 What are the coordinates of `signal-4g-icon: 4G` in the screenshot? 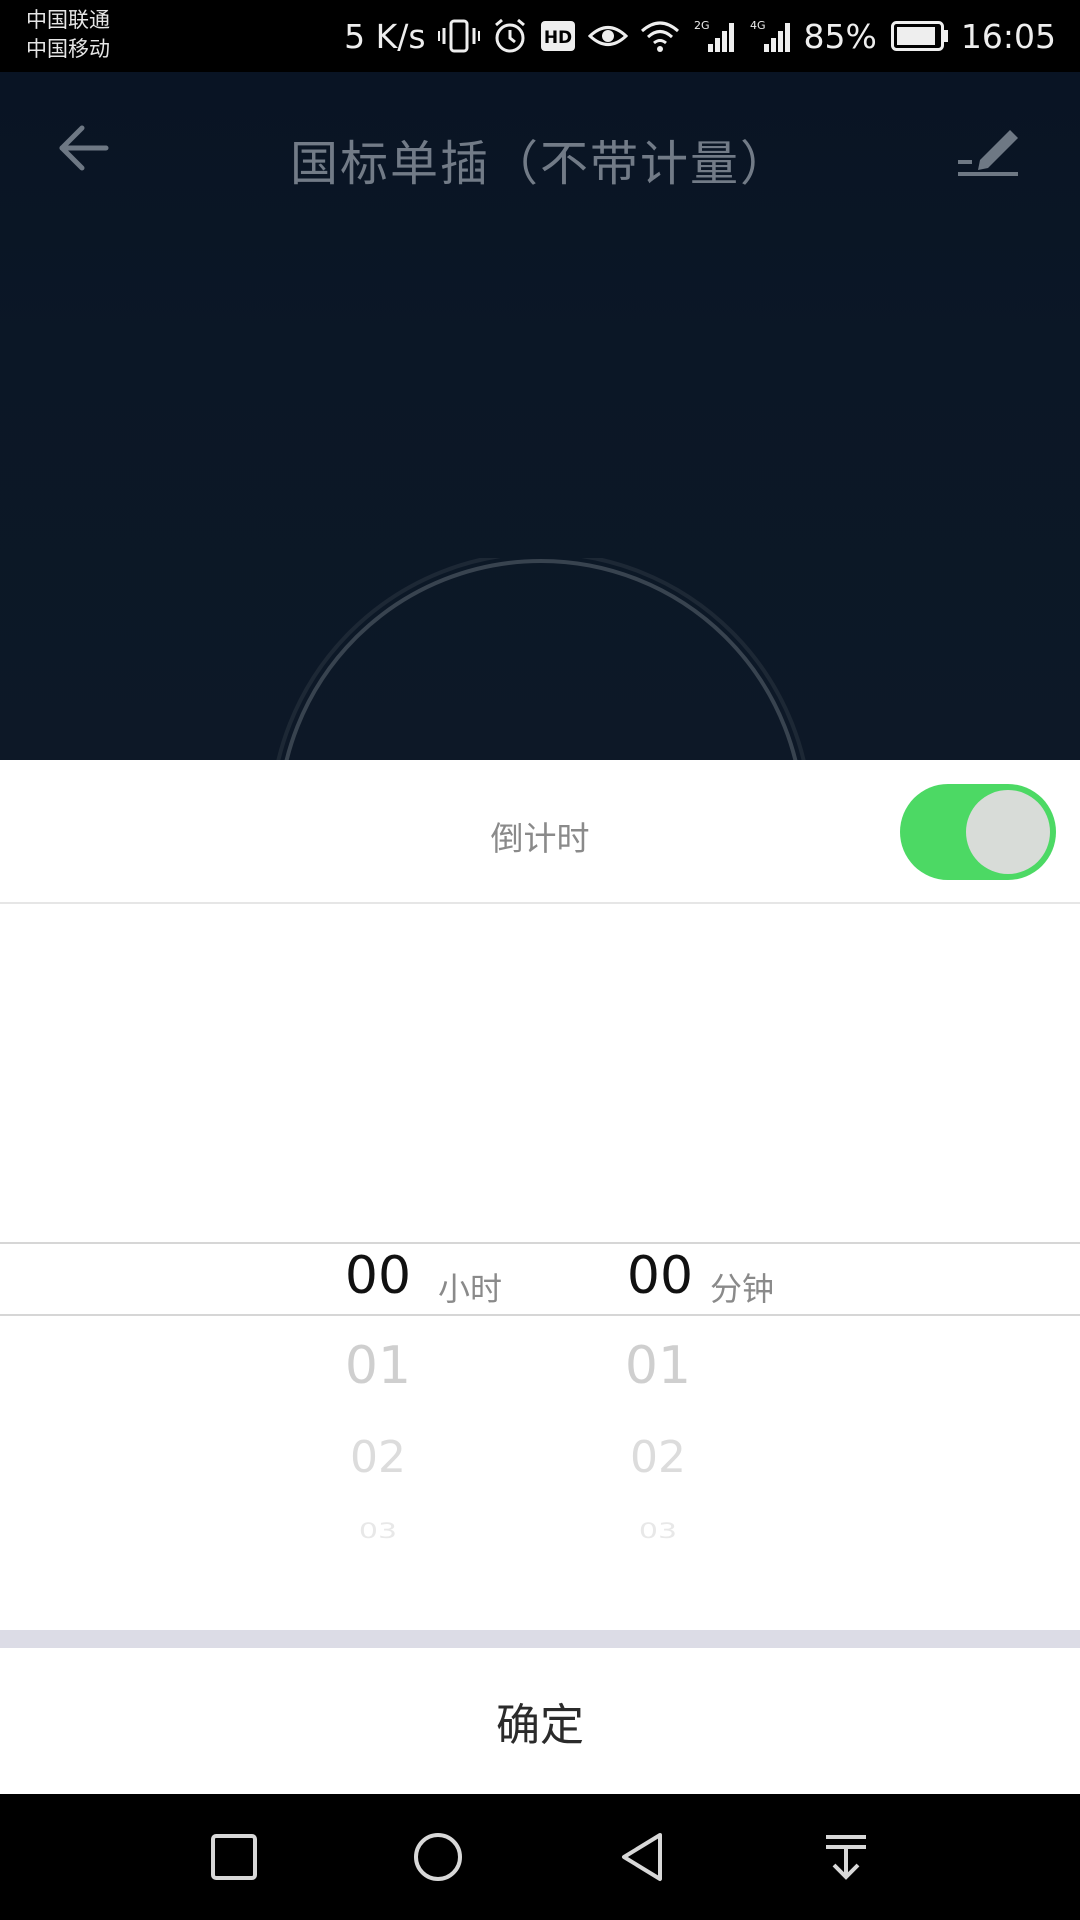 It's located at (770, 36).